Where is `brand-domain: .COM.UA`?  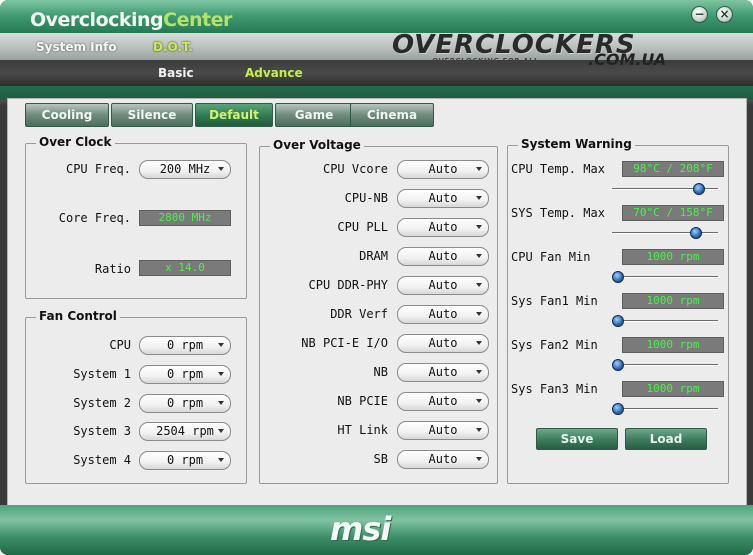
brand-domain: .COM.UA is located at coordinates (627, 59).